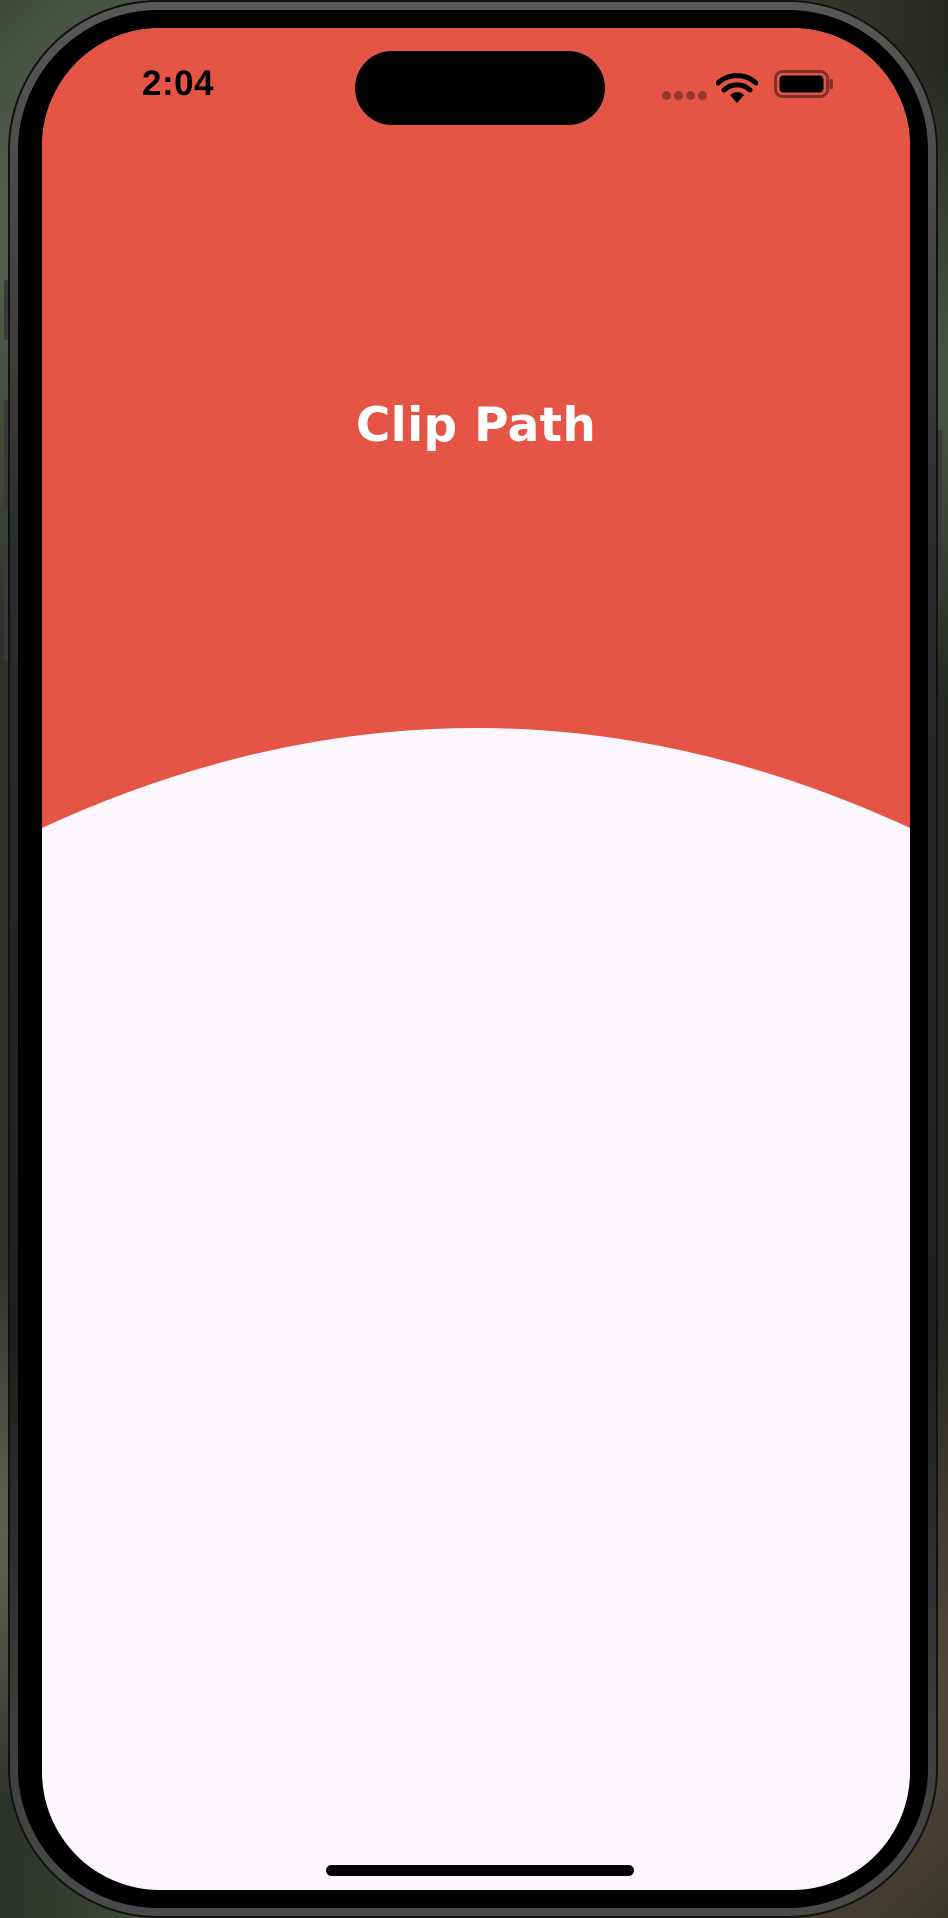  Describe the element at coordinates (6, 455) in the screenshot. I see `volume-up-button` at that location.